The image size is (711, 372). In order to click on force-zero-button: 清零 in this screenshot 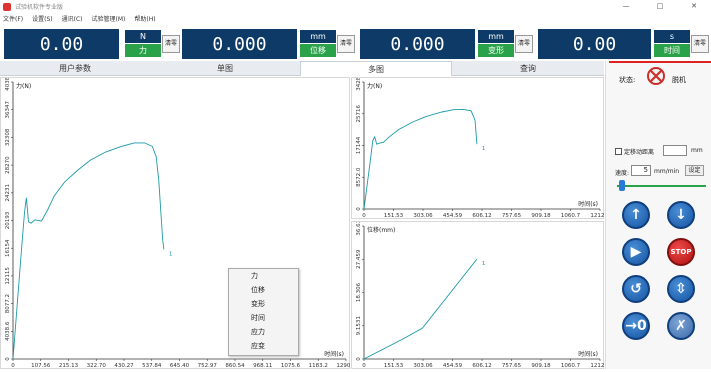, I will do `click(171, 44)`.